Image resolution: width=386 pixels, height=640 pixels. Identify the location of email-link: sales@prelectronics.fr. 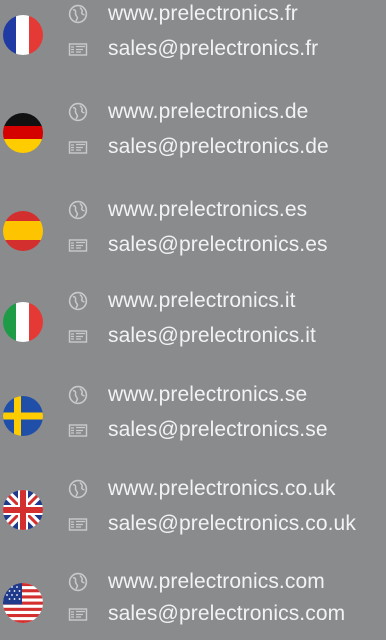
(213, 49).